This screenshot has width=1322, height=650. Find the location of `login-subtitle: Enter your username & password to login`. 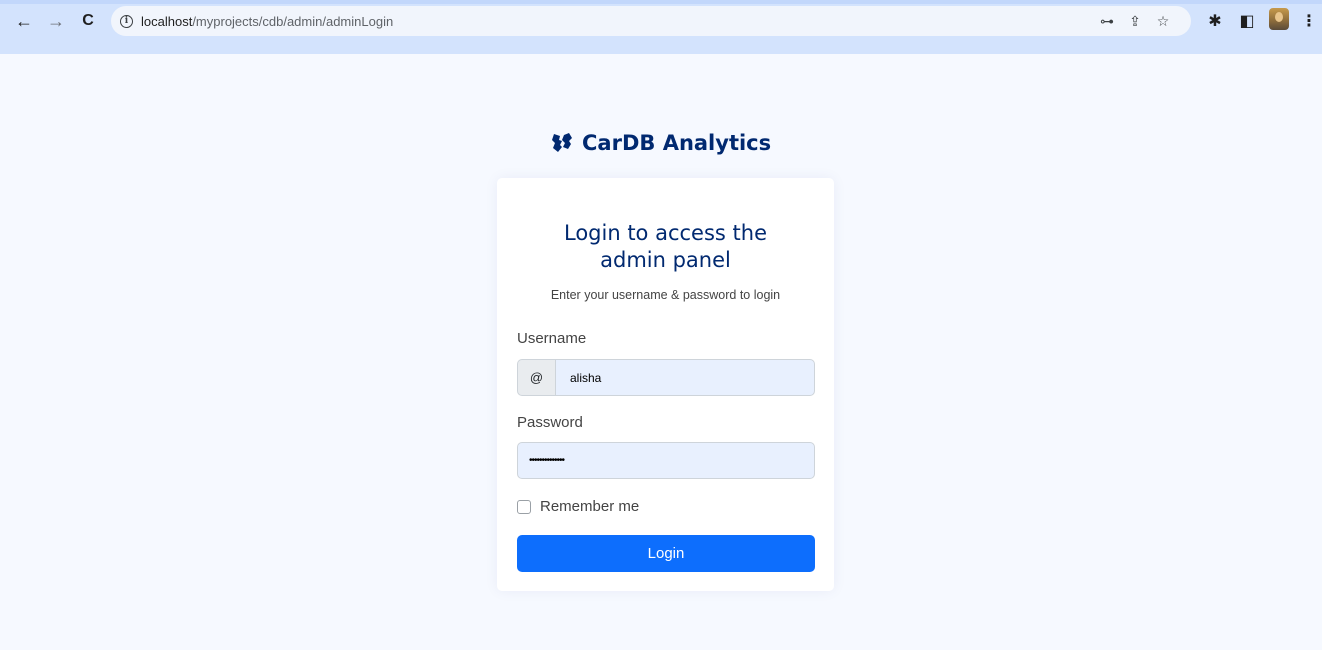

login-subtitle: Enter your username & password to login is located at coordinates (665, 295).